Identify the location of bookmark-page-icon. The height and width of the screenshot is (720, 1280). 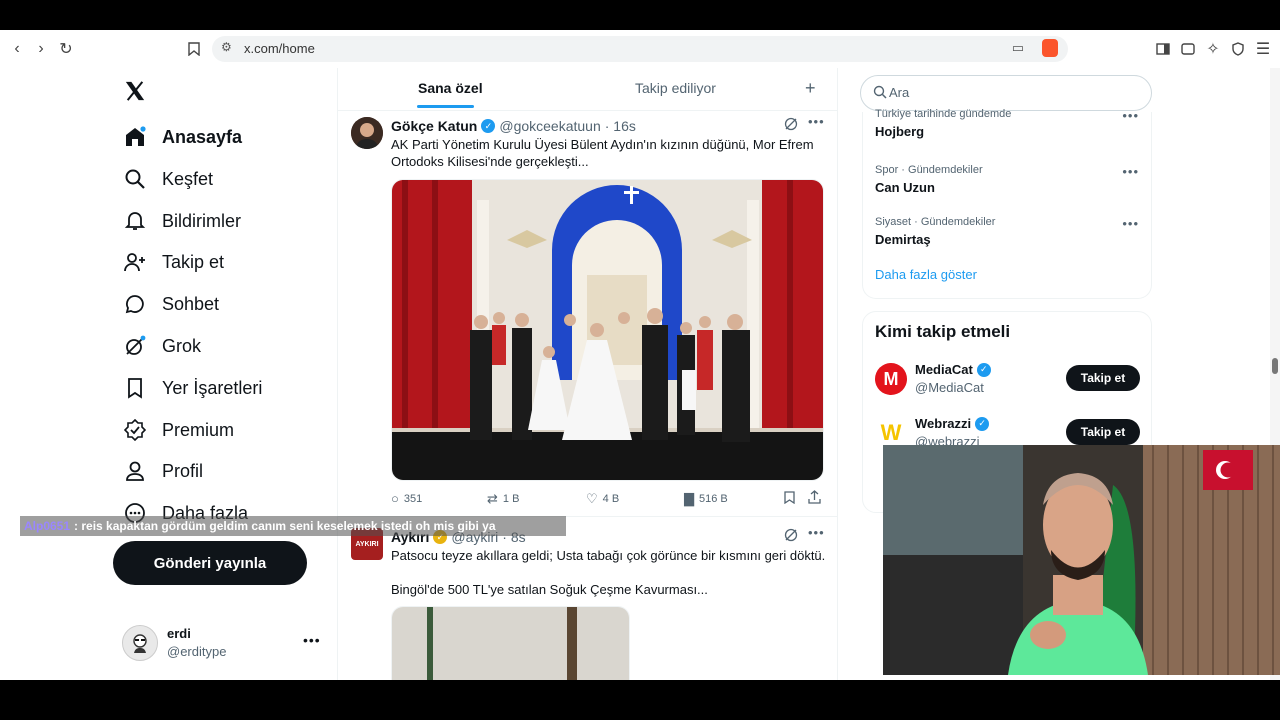
(194, 49).